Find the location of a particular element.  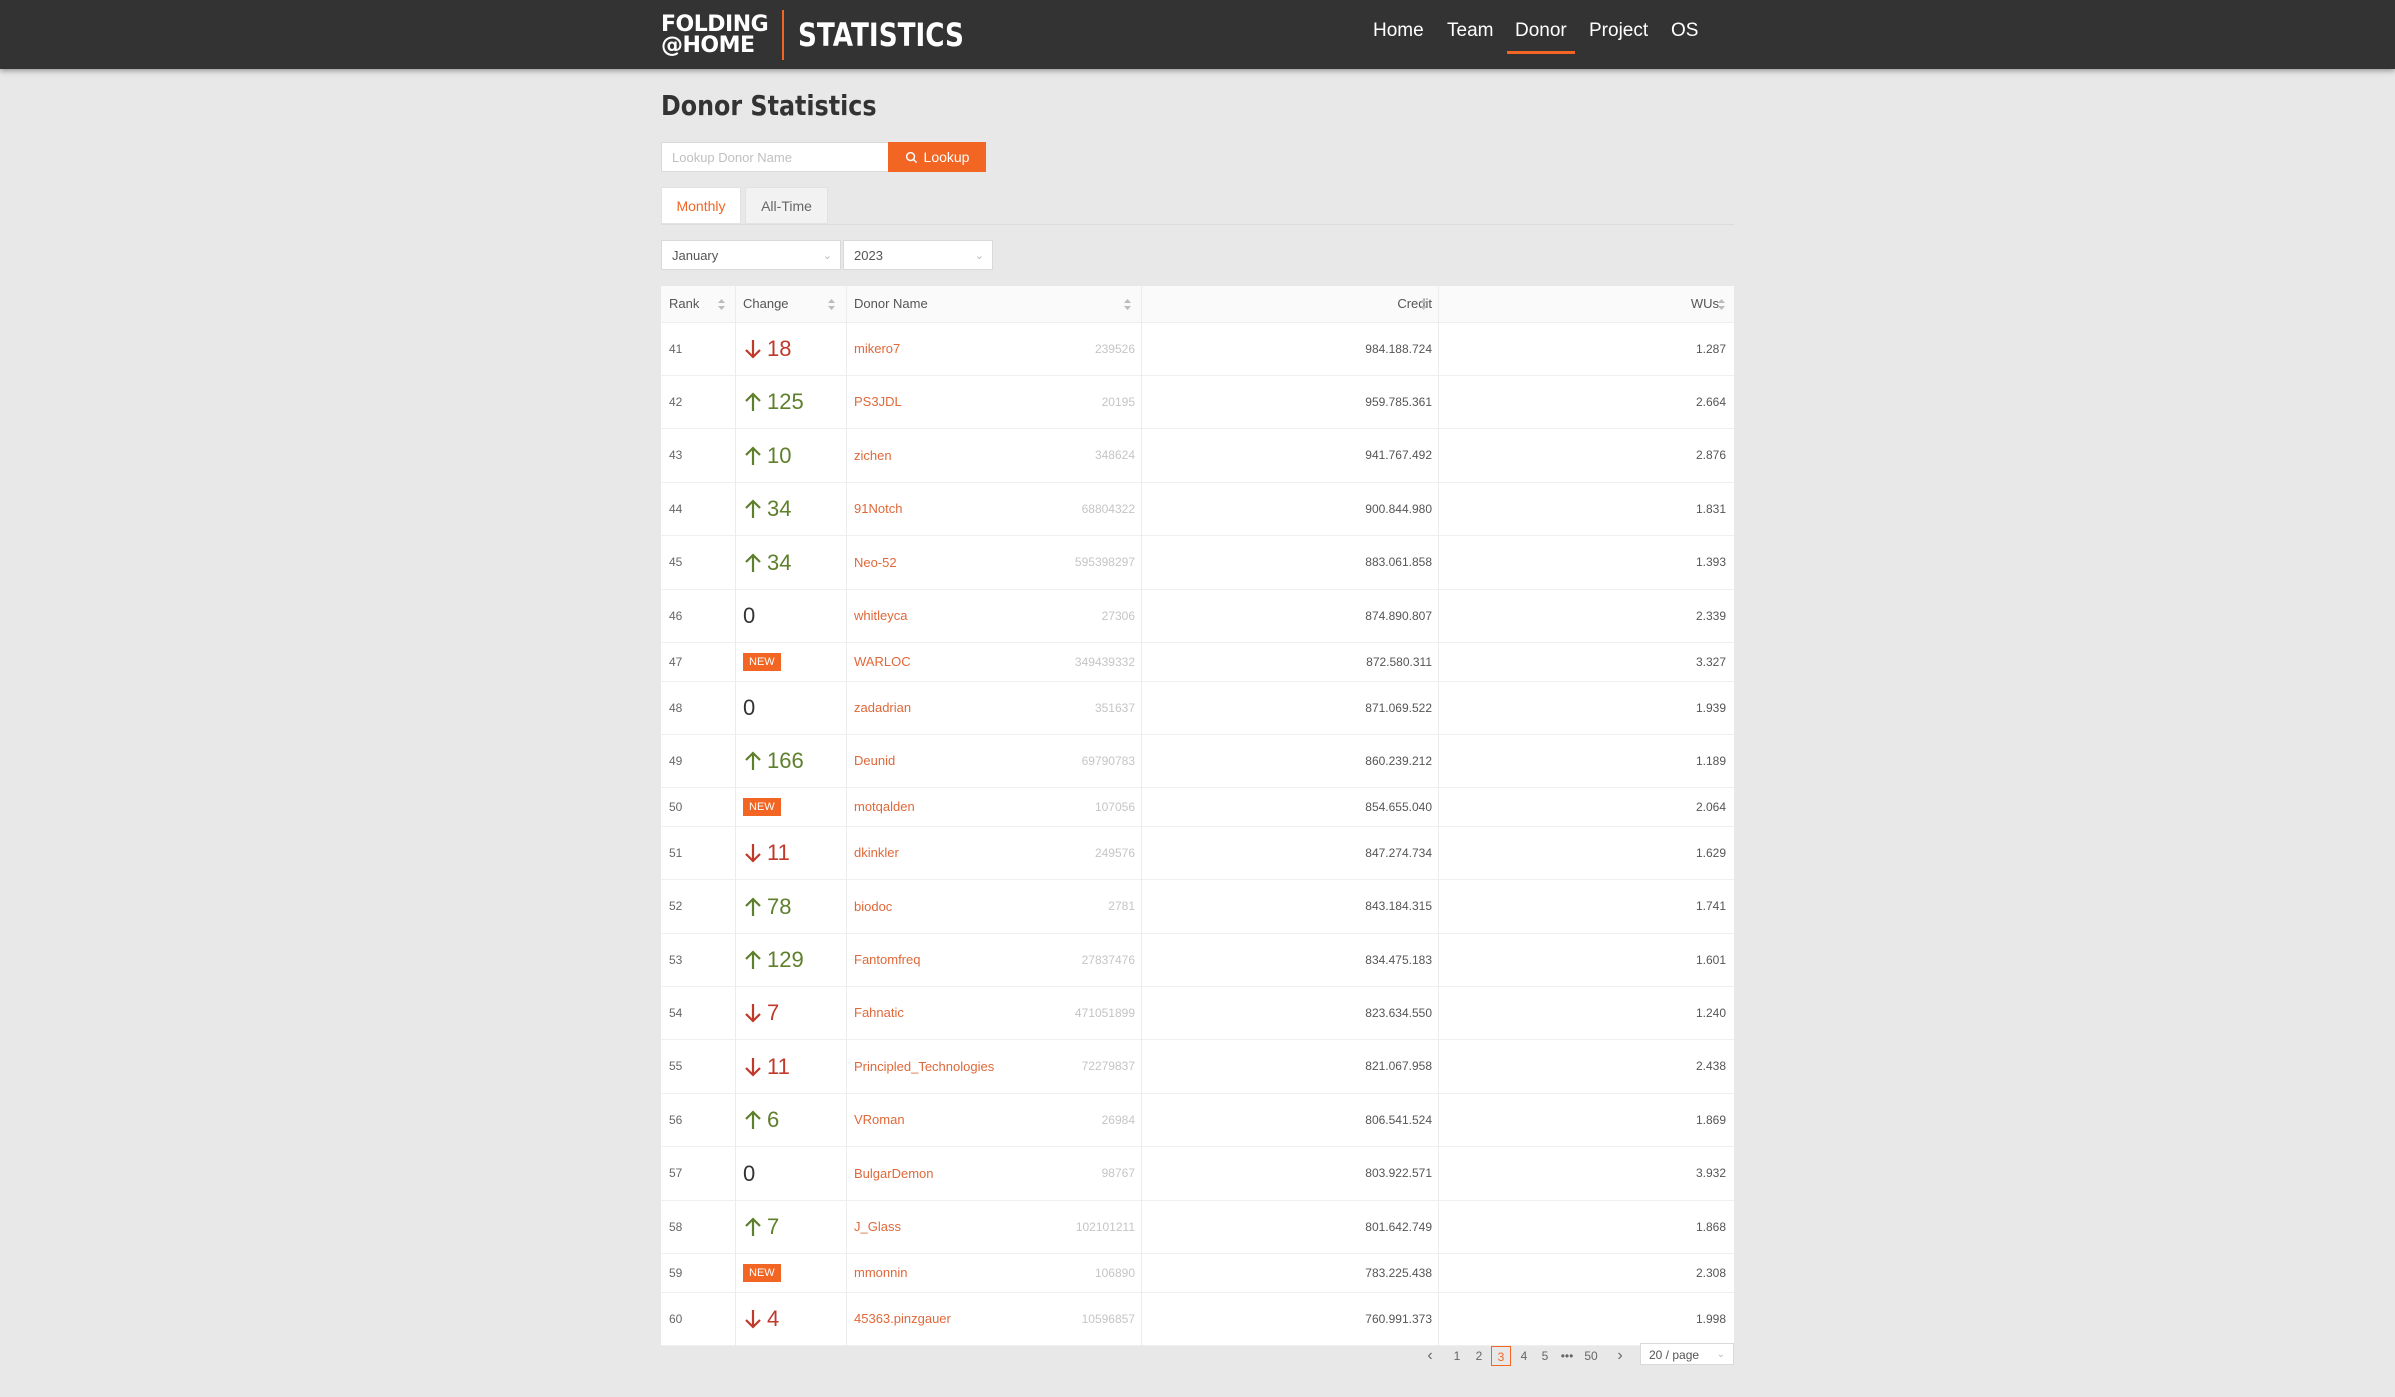

page-size-select: 20 / page ⌄ is located at coordinates (1687, 1354).